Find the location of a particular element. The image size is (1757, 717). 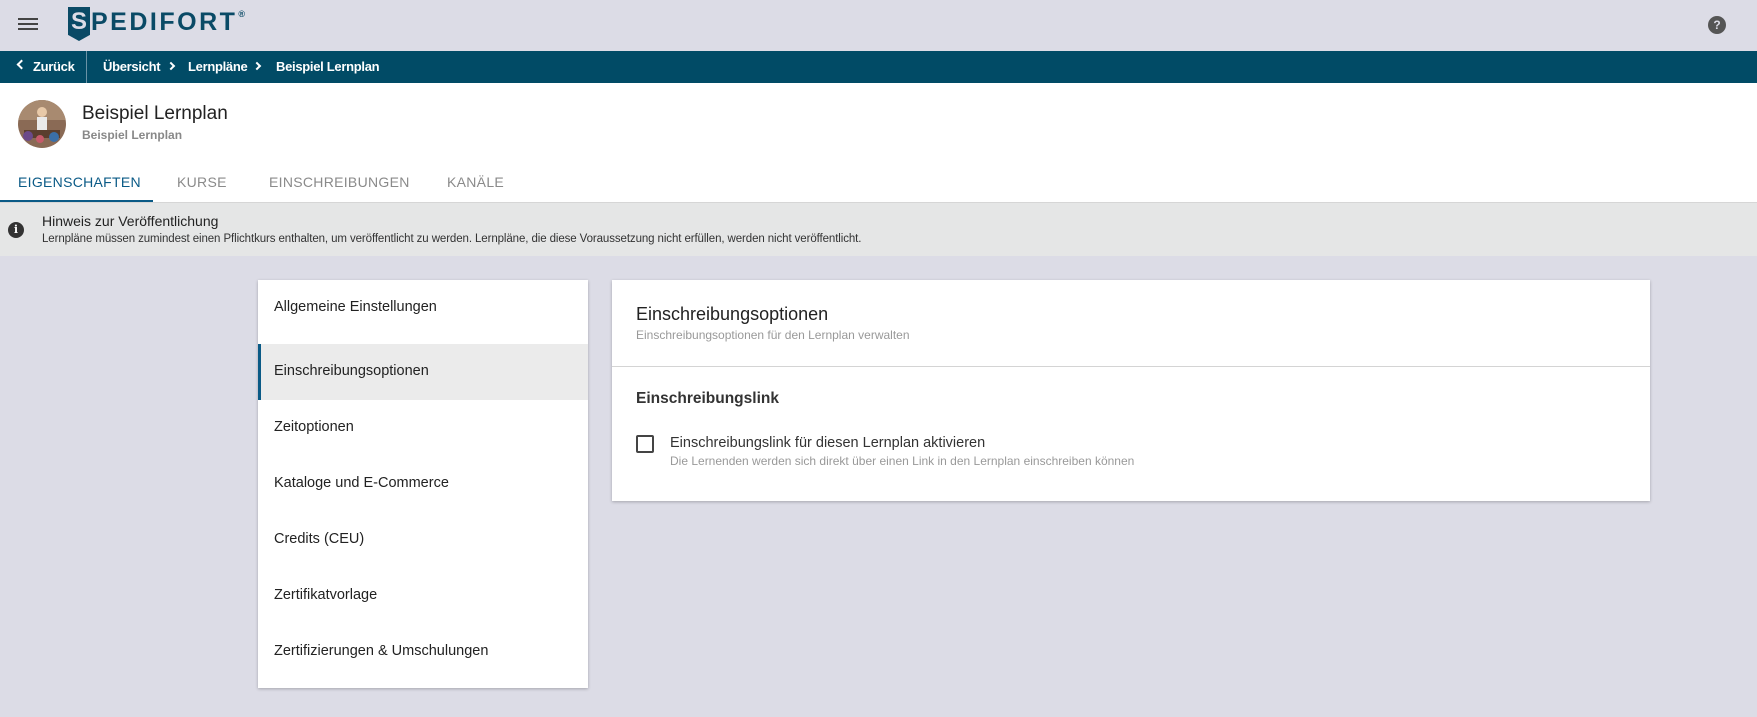

menu-item-catalogs-ecommerce: Kataloge und E-Commerce is located at coordinates (423, 484).